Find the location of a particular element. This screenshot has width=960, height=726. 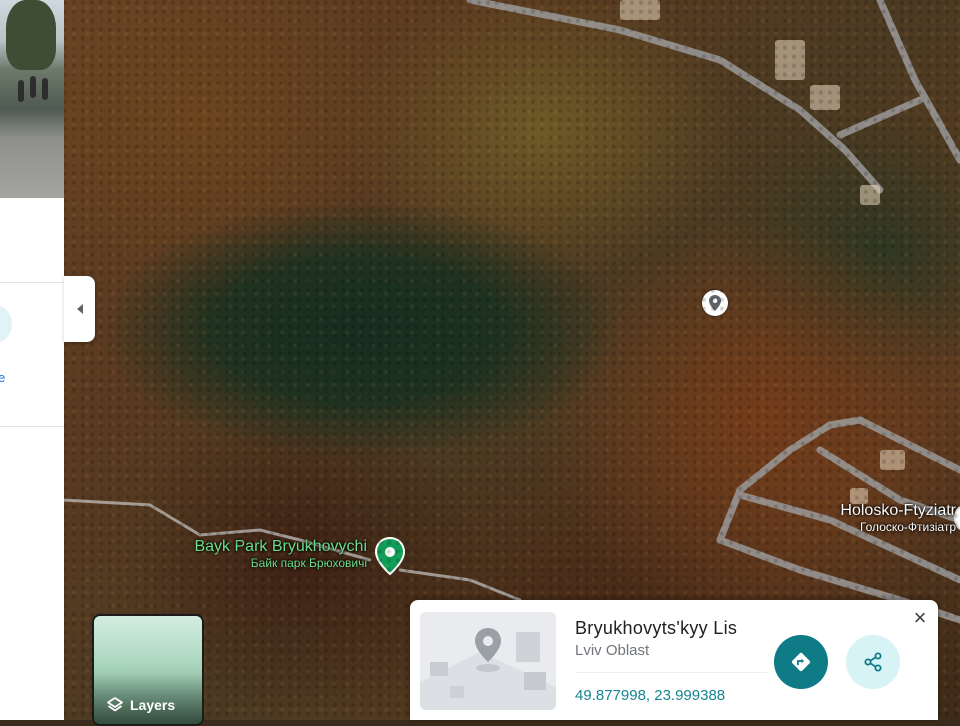

trail-right is located at coordinates (460, 585).